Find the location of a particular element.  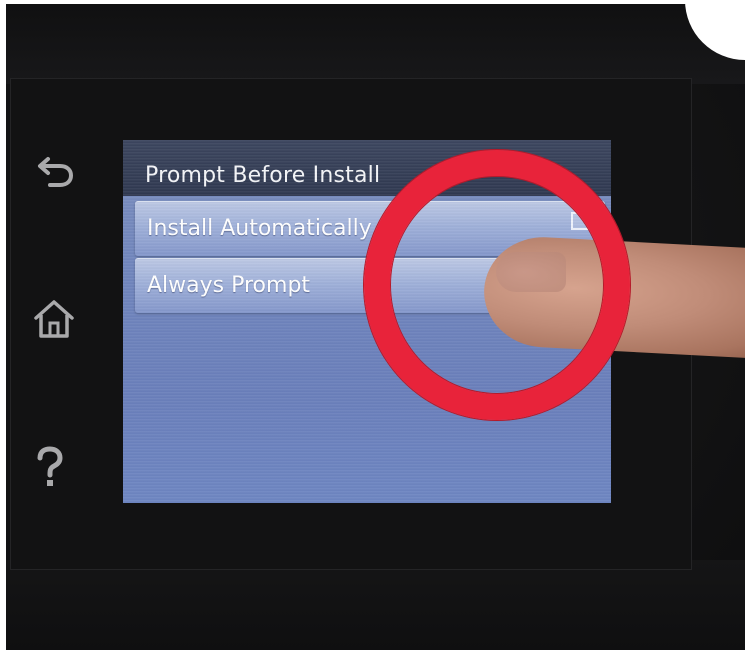

bezel-bottom is located at coordinates (375, 605).